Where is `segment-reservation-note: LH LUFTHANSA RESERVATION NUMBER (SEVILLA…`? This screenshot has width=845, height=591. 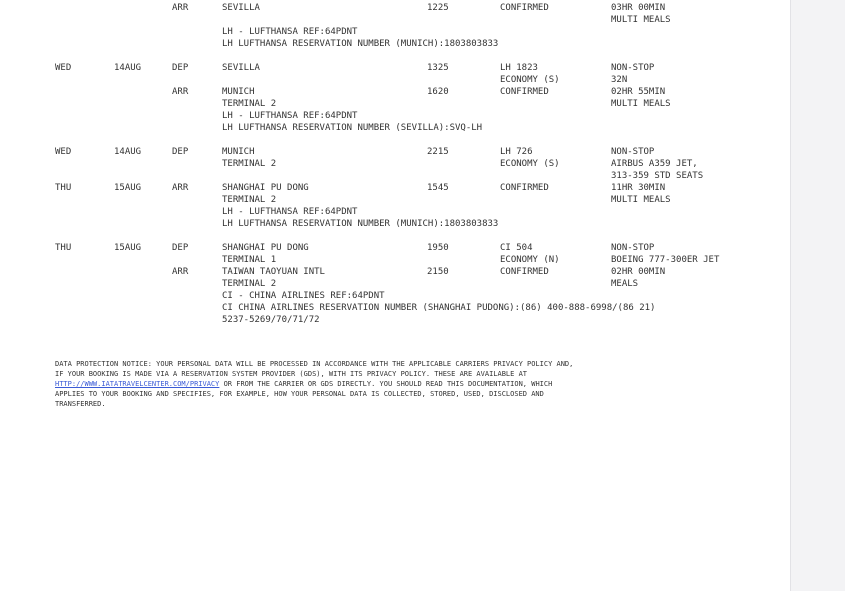
segment-reservation-note: LH LUFTHANSA RESERVATION NUMBER (SEVILLA… is located at coordinates (352, 128).